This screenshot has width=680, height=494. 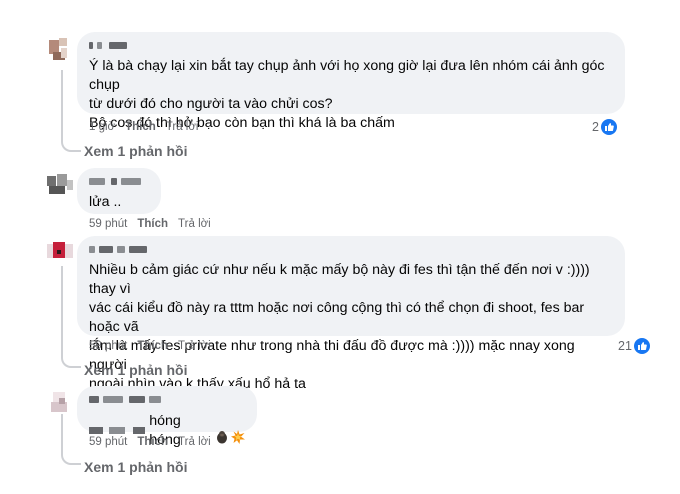 I want to click on collision-emoji, so click(x=238, y=430).